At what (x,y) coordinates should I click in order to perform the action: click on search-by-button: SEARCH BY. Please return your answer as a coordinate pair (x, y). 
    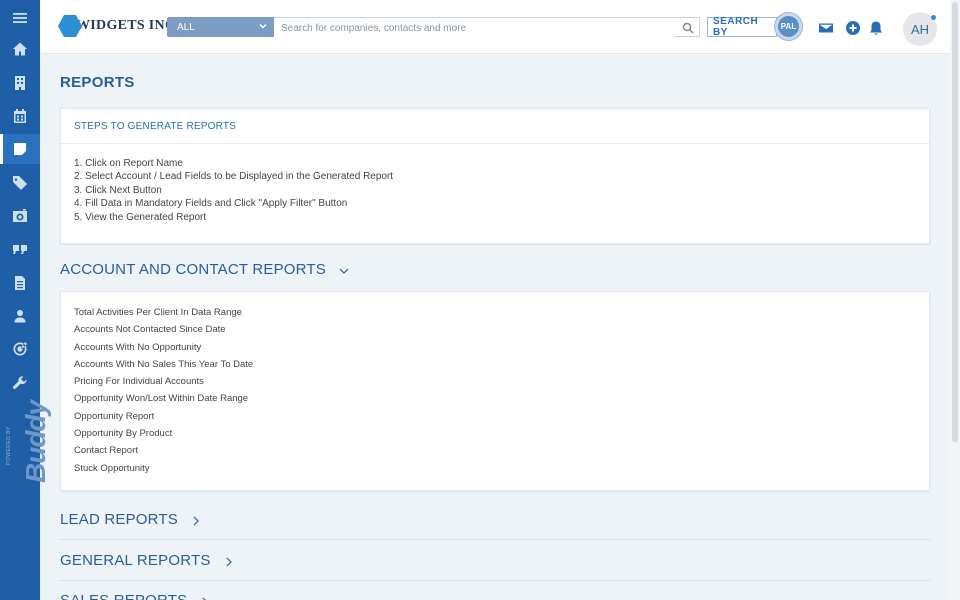
    Looking at the image, I should click on (742, 27).